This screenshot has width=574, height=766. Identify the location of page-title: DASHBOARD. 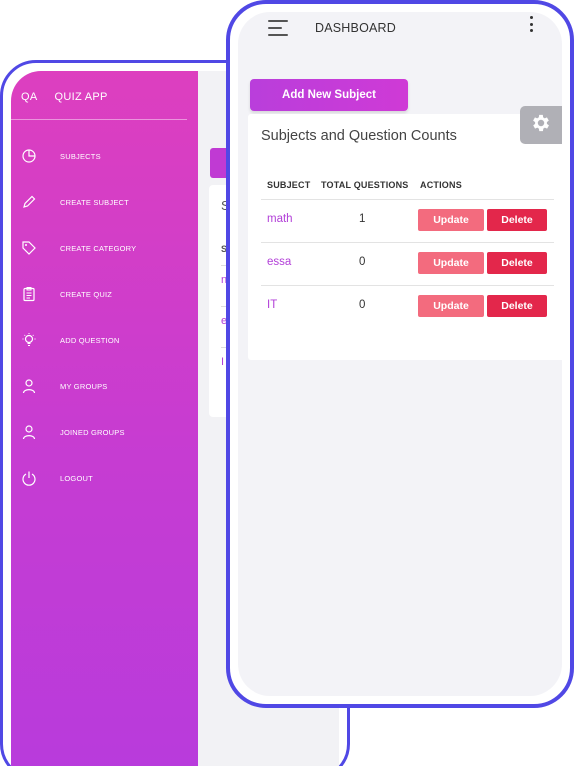
(355, 28).